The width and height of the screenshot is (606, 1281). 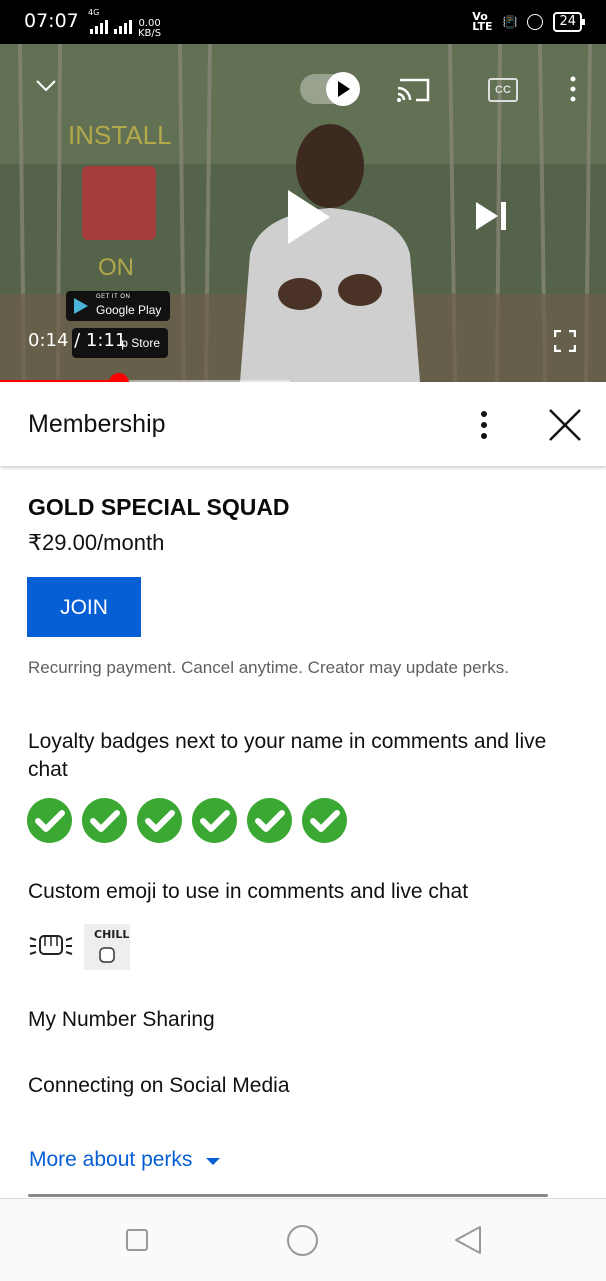 I want to click on cast-icon, so click(x=414, y=90).